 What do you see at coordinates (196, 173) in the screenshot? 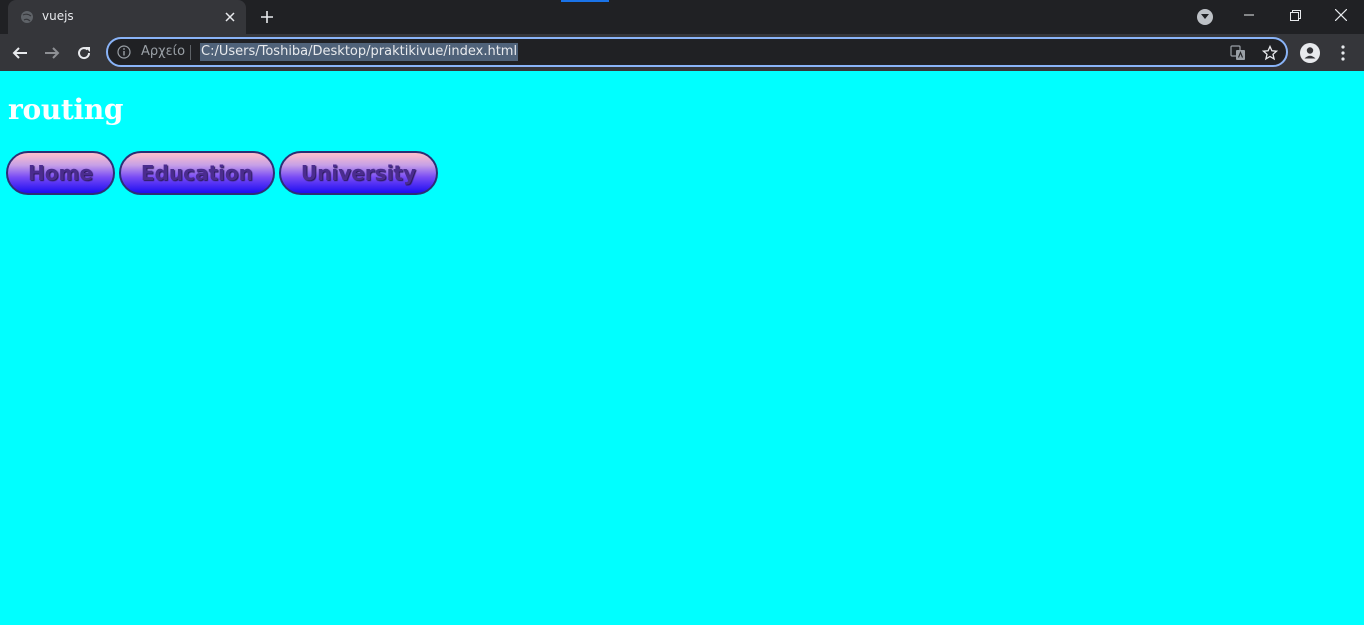
I see `nav-button-education: Education` at bounding box center [196, 173].